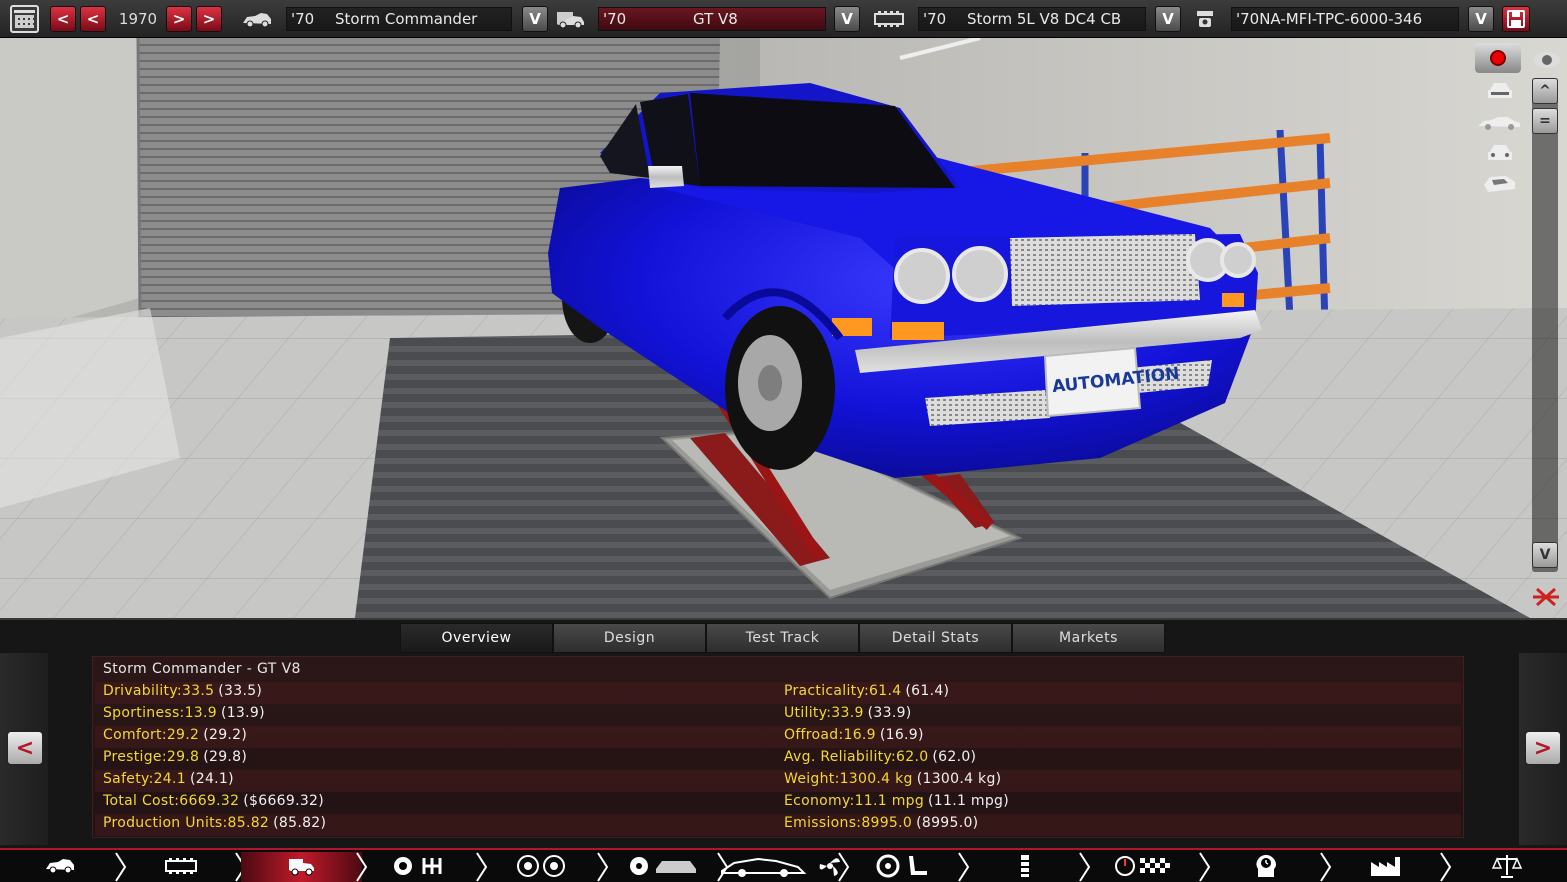 This screenshot has height=882, width=1567. What do you see at coordinates (876, 779) in the screenshot?
I see `stat-value: 1300.4 kg` at bounding box center [876, 779].